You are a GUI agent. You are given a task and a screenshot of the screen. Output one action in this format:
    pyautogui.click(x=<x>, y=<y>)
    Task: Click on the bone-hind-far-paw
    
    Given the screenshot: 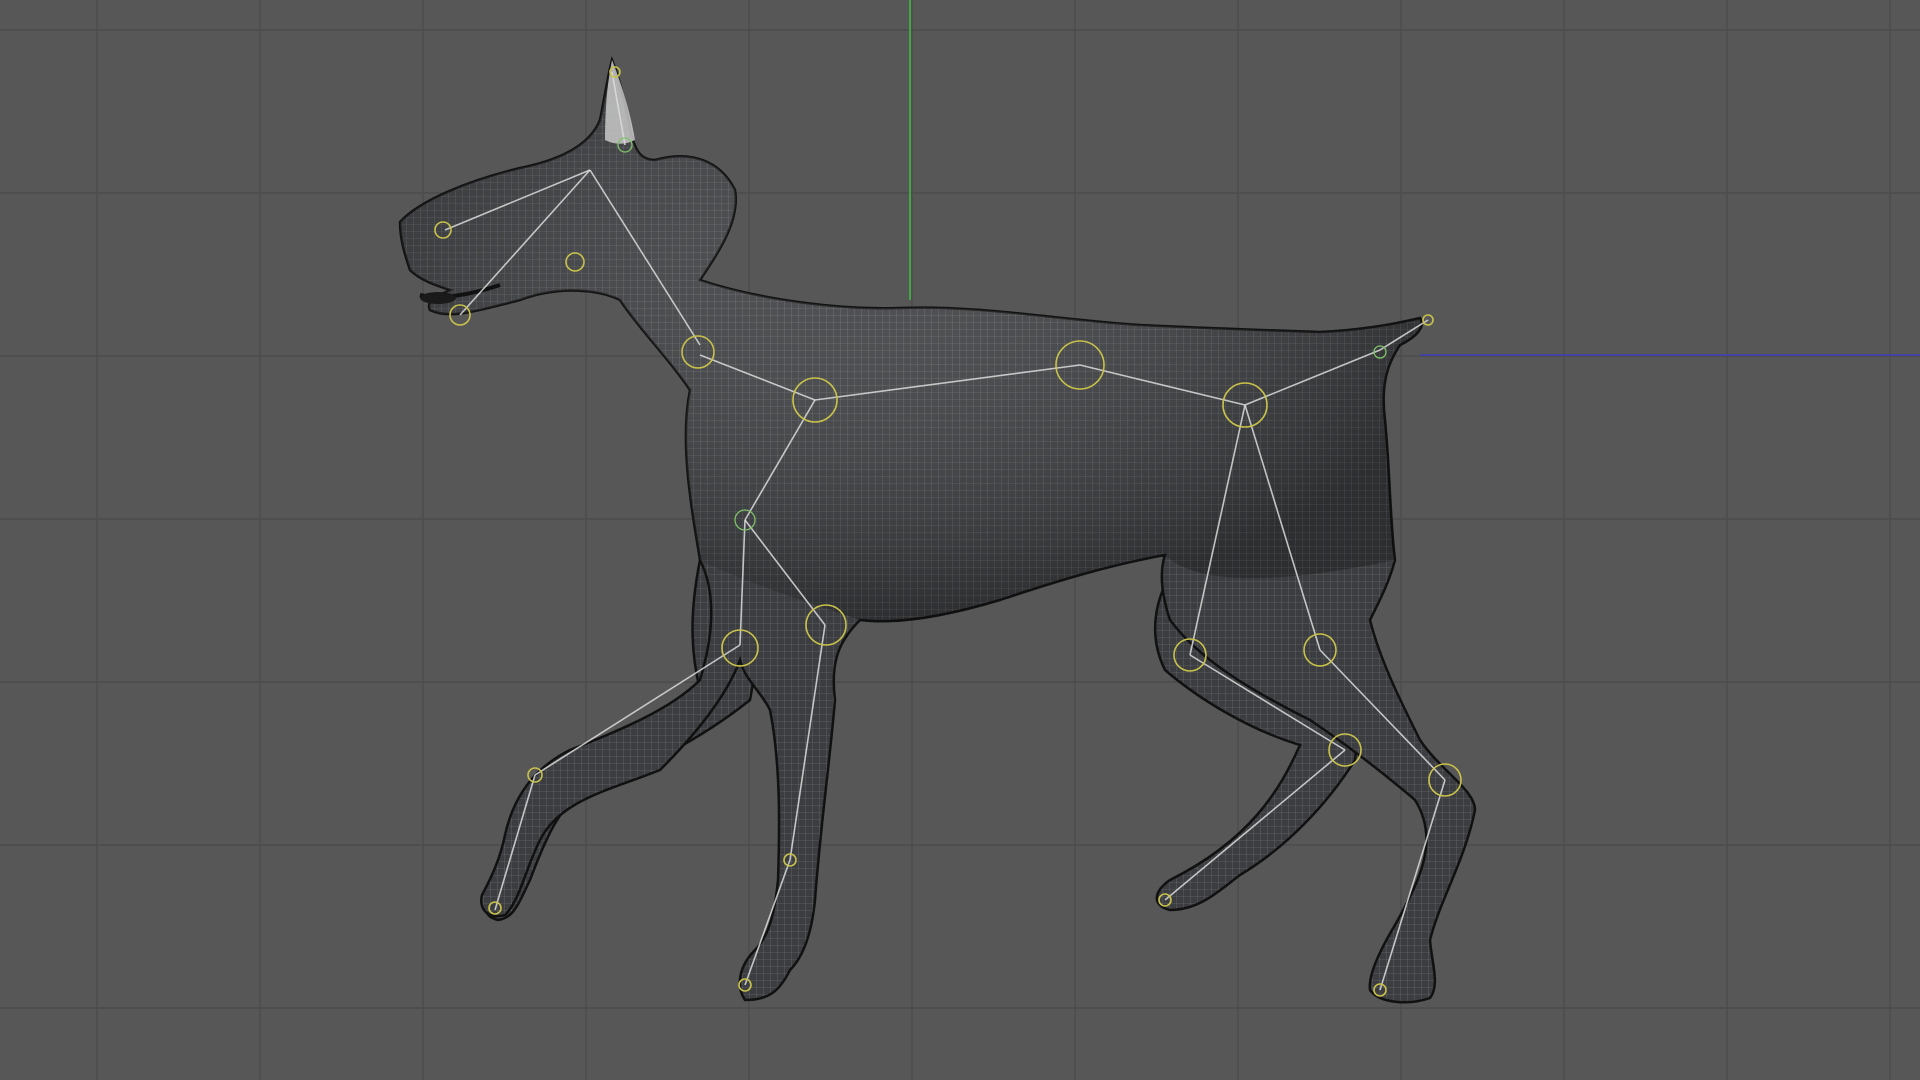 What is the action you would take?
    pyautogui.click(x=1255, y=825)
    